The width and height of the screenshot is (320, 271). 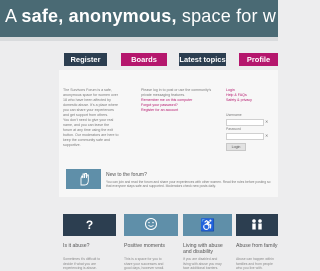 What do you see at coordinates (89, 246) in the screenshot?
I see `card-title-is-it-abuse: Is it abuse?` at bounding box center [89, 246].